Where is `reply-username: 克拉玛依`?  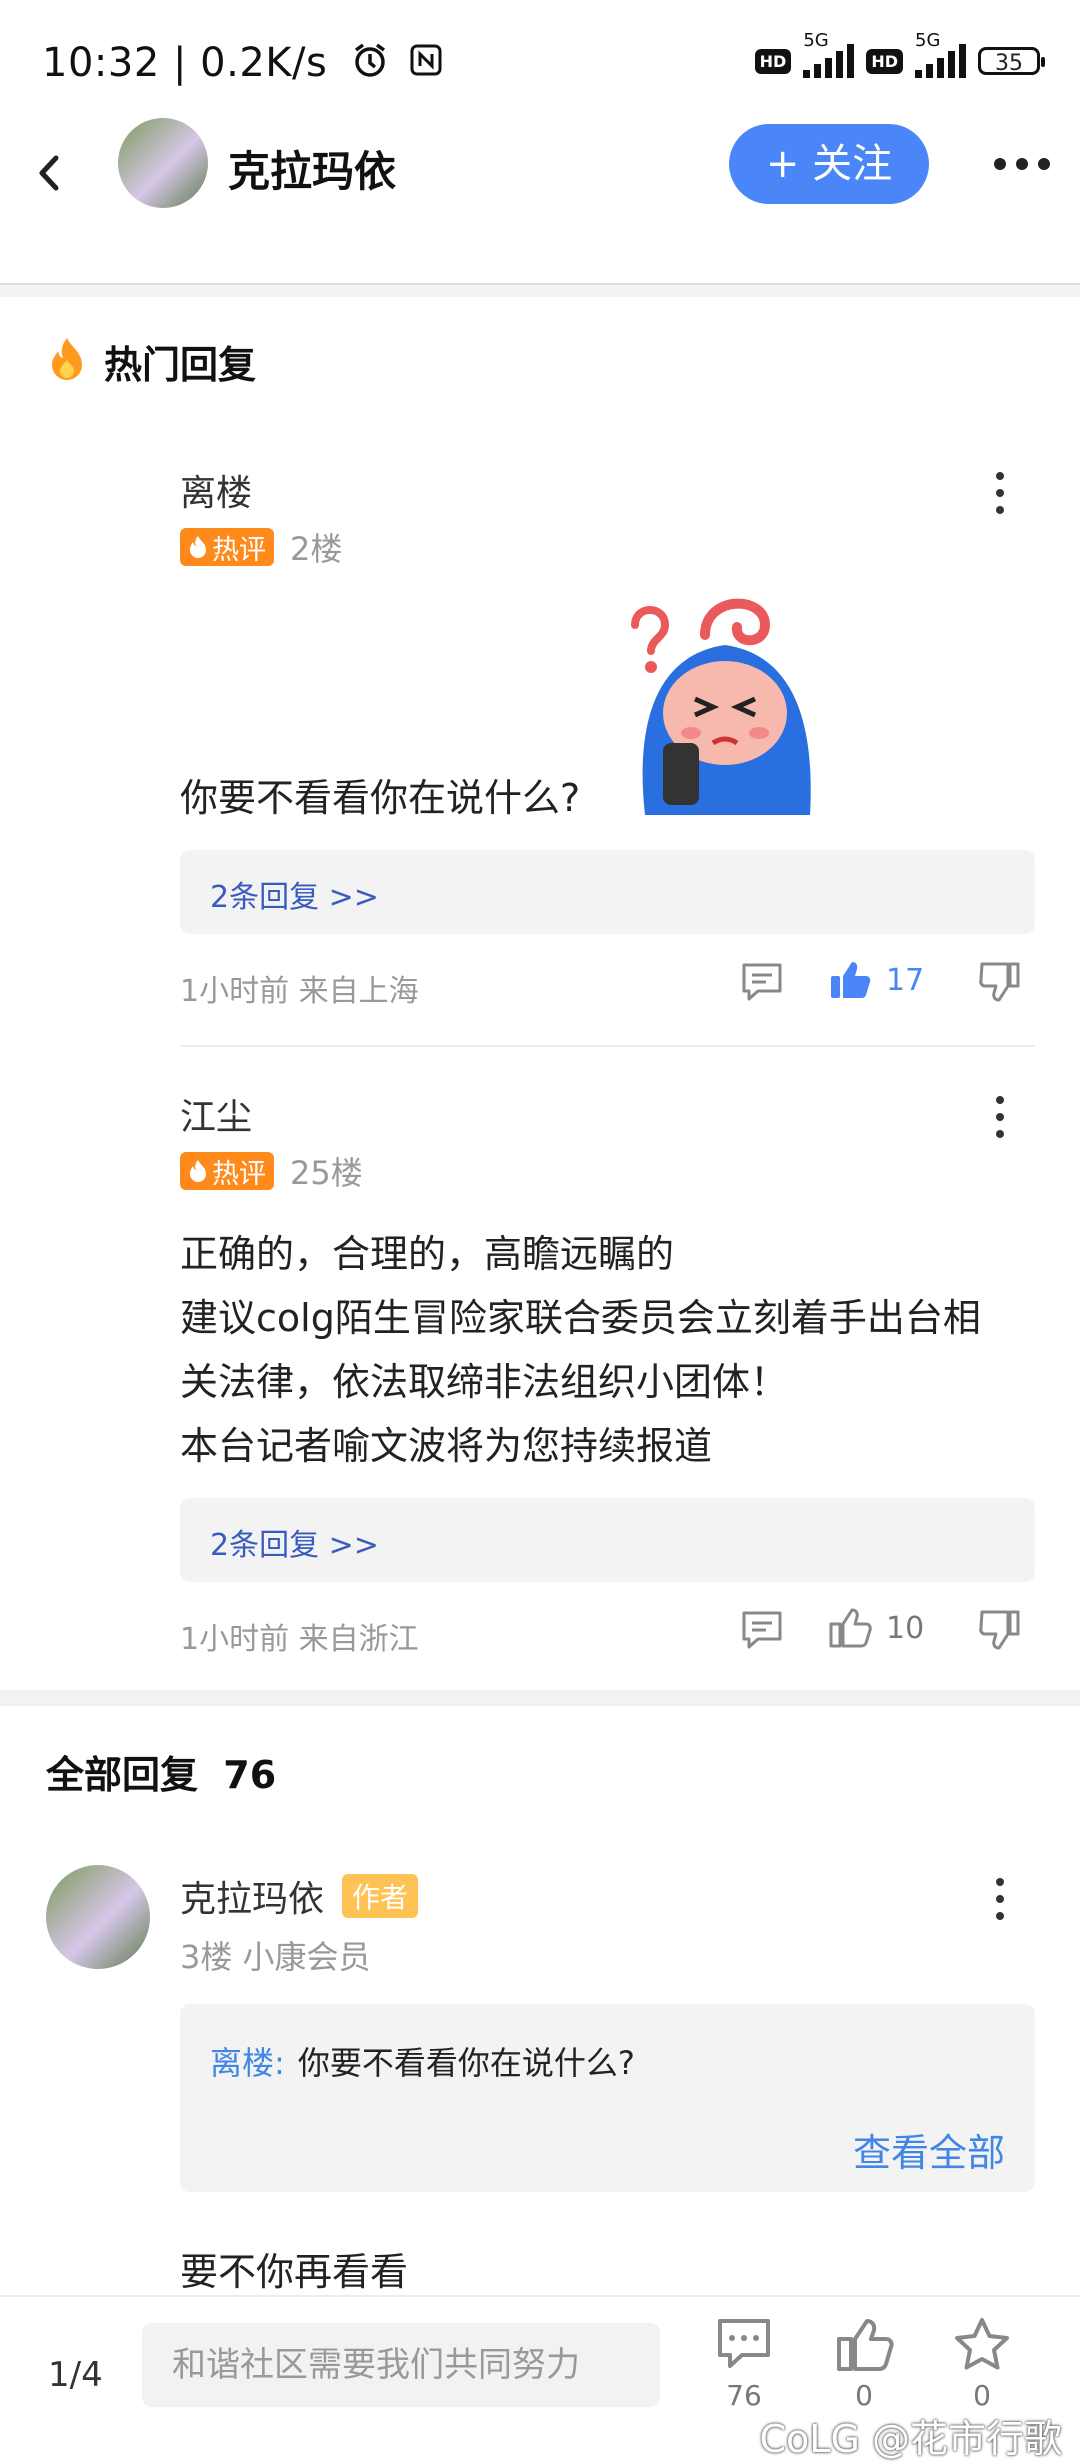
reply-username: 克拉玛依 is located at coordinates (252, 1896).